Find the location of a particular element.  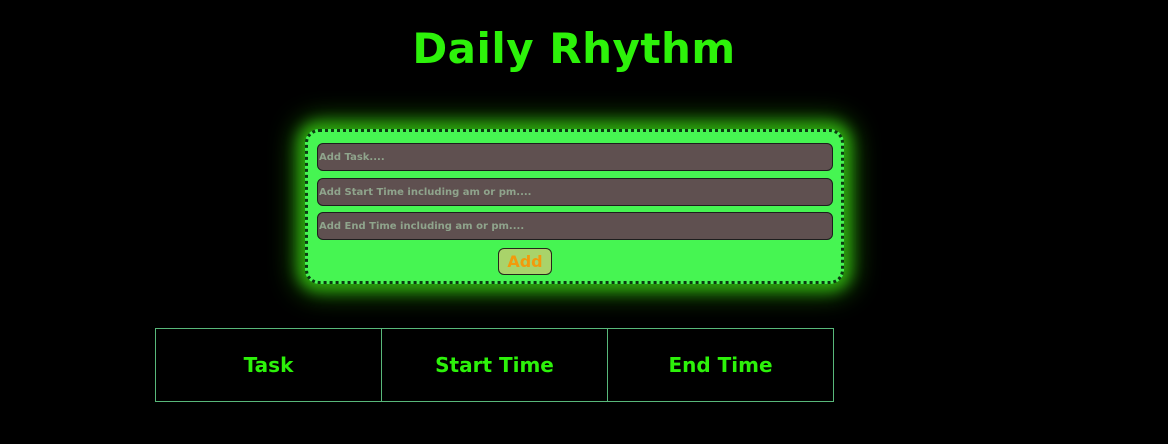

page-title: Daily Rhythm is located at coordinates (574, 48).